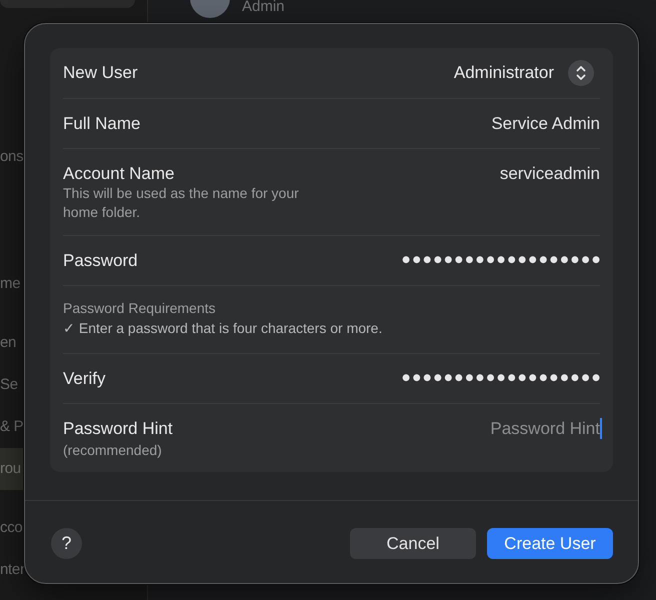  What do you see at coordinates (524, 73) in the screenshot?
I see `account-type-dropdown: Administrator` at bounding box center [524, 73].